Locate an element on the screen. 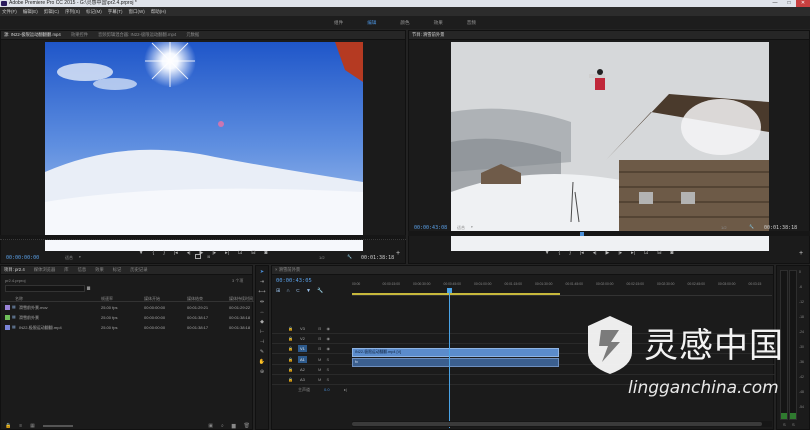 This screenshot has width=810, height=430. workspace-assembly: 组件 is located at coordinates (338, 23).